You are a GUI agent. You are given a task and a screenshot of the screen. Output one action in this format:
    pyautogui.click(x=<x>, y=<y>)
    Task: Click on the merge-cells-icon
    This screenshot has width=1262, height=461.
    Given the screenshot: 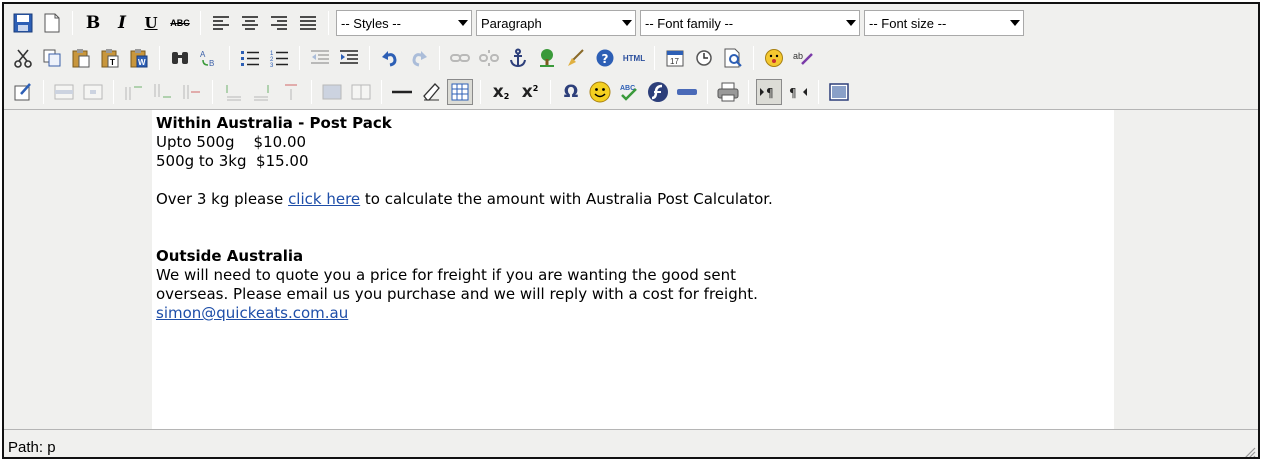 What is the action you would take?
    pyautogui.click(x=332, y=92)
    